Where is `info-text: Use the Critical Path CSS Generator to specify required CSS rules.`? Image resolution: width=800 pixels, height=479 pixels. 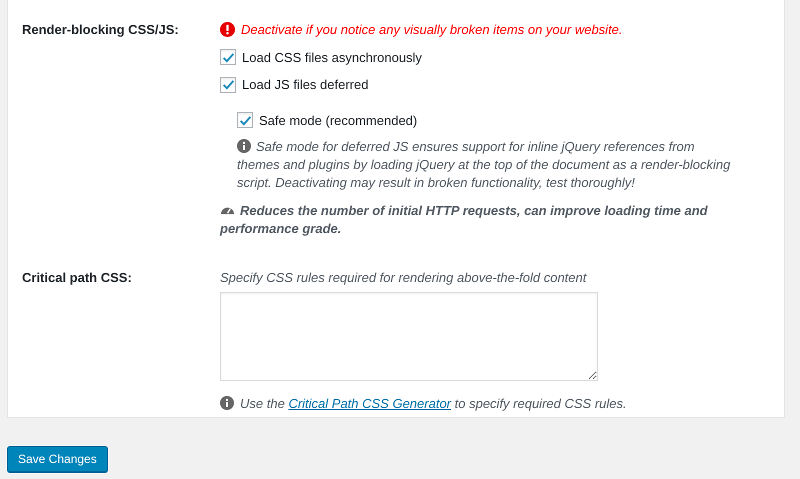
info-text: Use the Critical Path CSS Generator to specify required CSS rules. is located at coordinates (433, 403).